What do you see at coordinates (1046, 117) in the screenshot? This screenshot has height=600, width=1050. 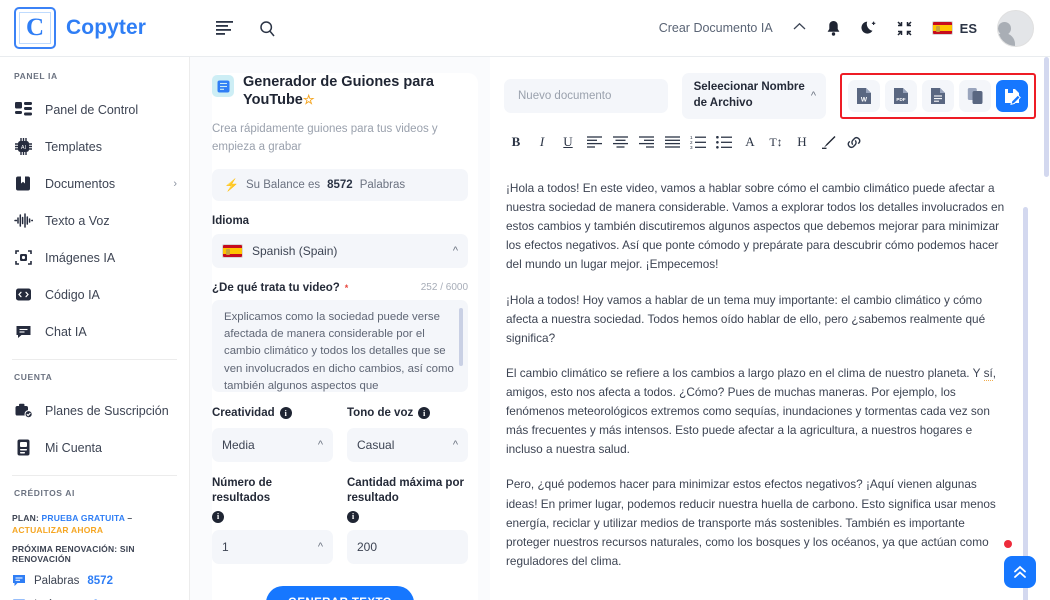 I see `page-scrollbar-thumb` at bounding box center [1046, 117].